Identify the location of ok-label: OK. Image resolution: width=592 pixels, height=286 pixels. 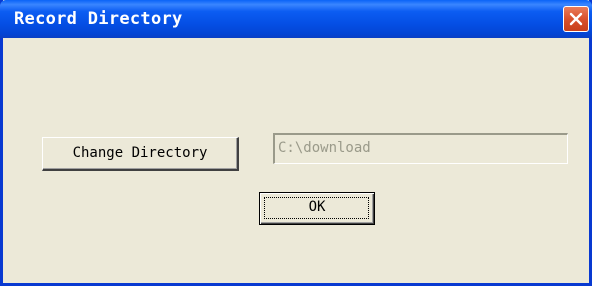
(317, 207).